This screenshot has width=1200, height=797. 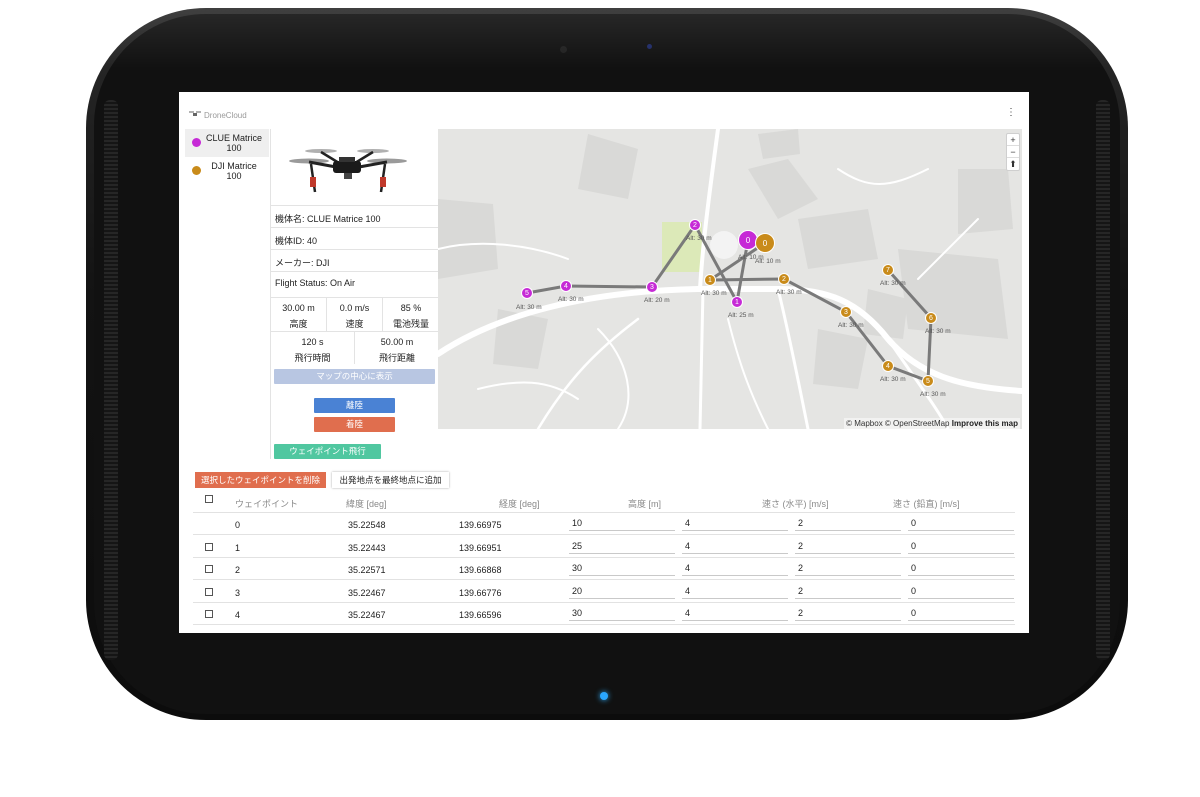 What do you see at coordinates (519, 504) in the screenshot?
I see `header-longitude: 経度 [deg]` at bounding box center [519, 504].